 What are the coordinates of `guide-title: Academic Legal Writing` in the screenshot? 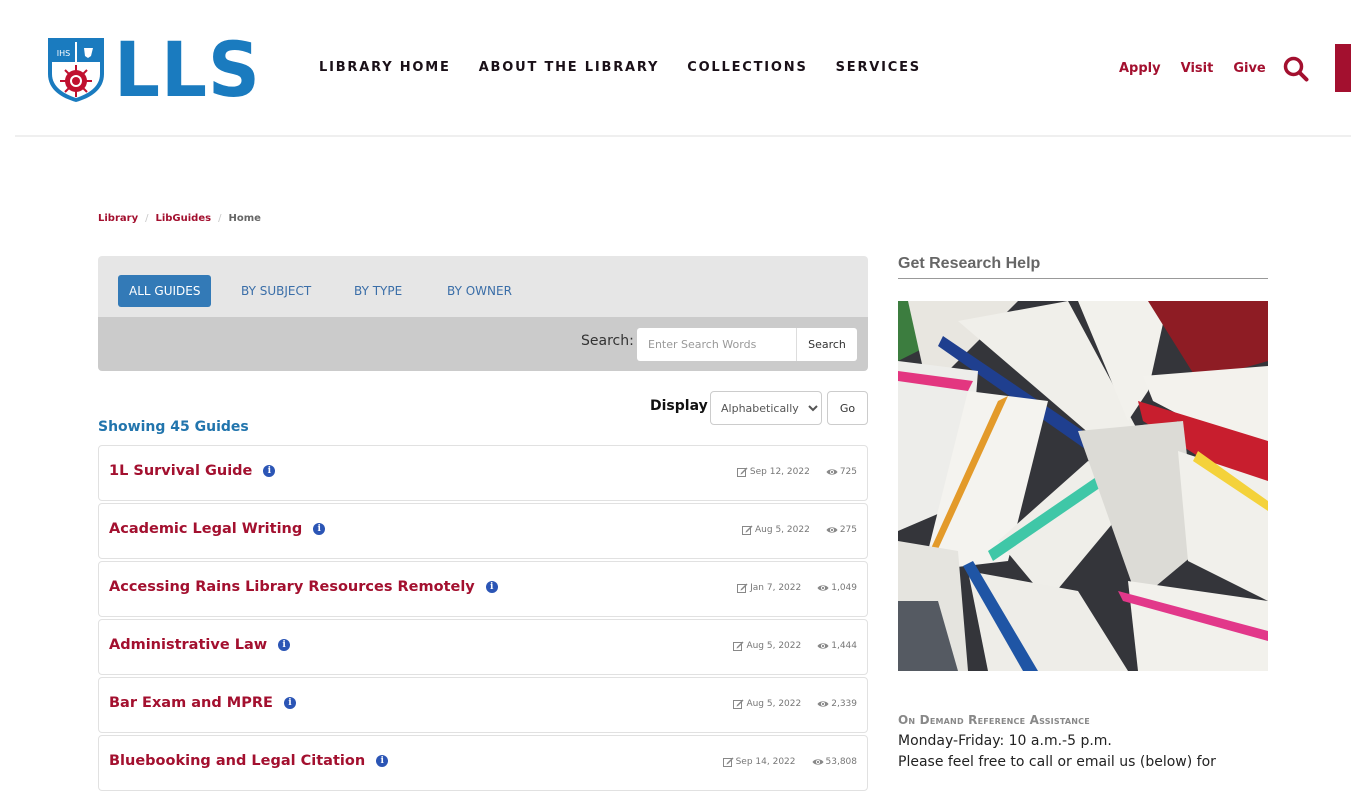 It's located at (206, 529).